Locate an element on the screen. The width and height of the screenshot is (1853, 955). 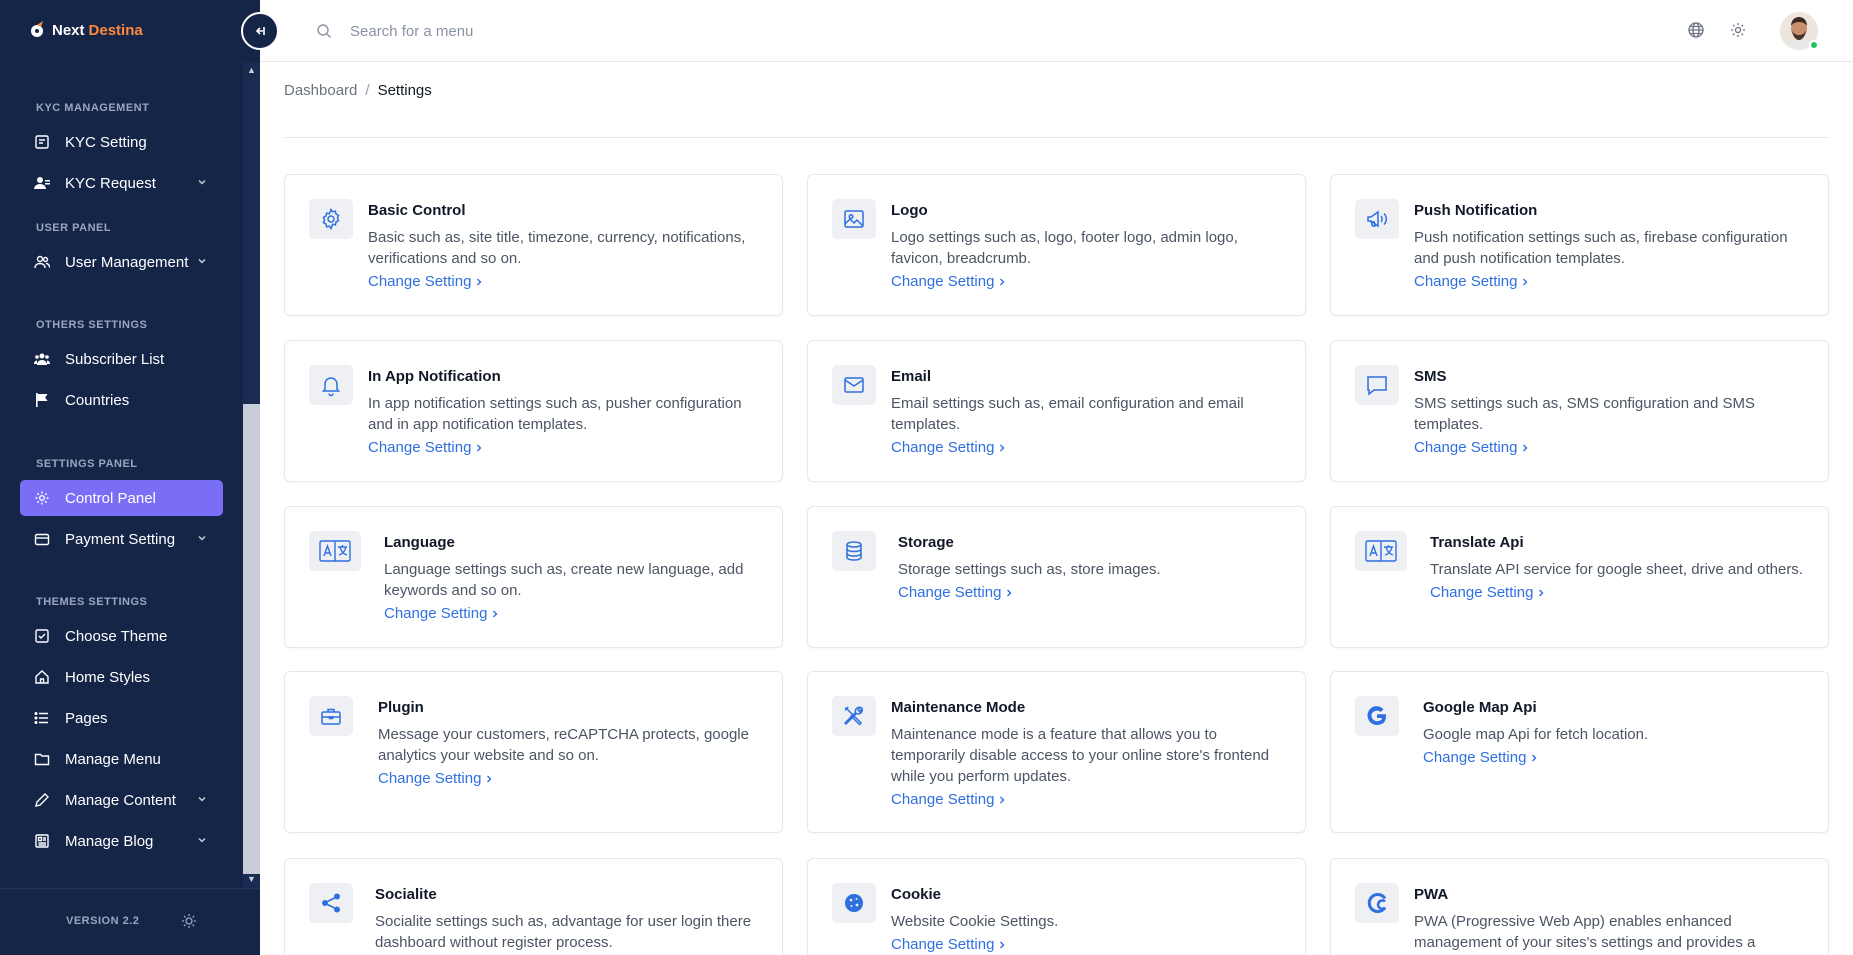
section-title-others-settings: OTHERS SETTINGS is located at coordinates (92, 325).